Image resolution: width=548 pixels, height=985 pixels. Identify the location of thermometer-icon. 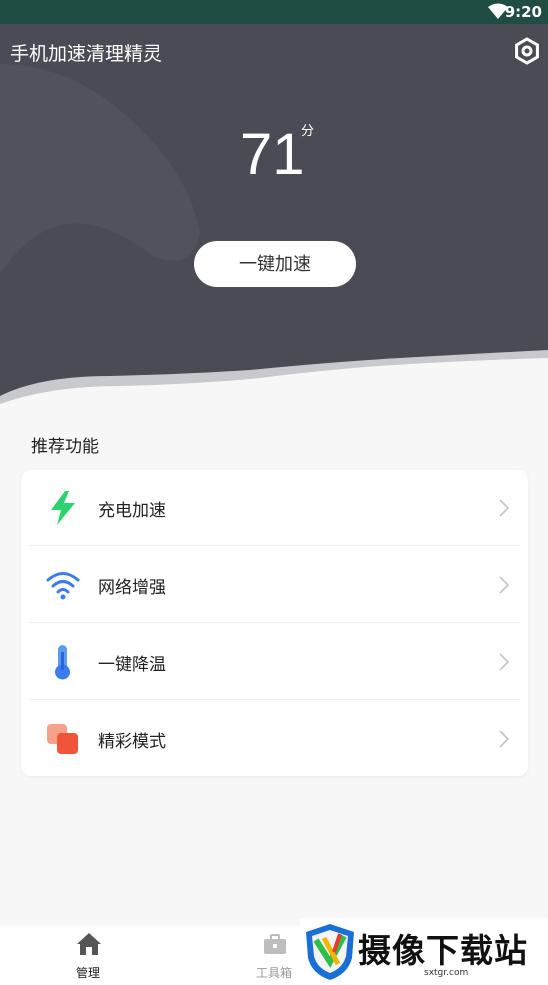
(62, 662).